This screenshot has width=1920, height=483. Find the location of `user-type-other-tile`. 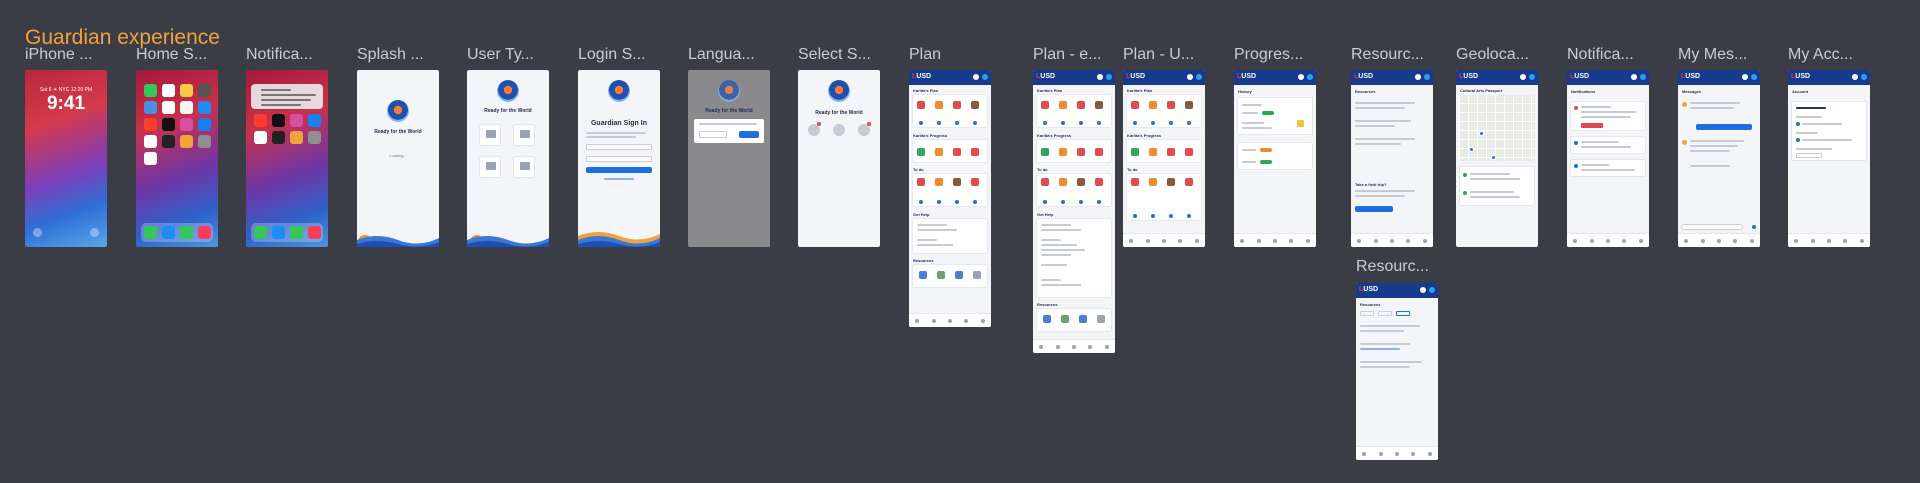

user-type-other-tile is located at coordinates (524, 167).